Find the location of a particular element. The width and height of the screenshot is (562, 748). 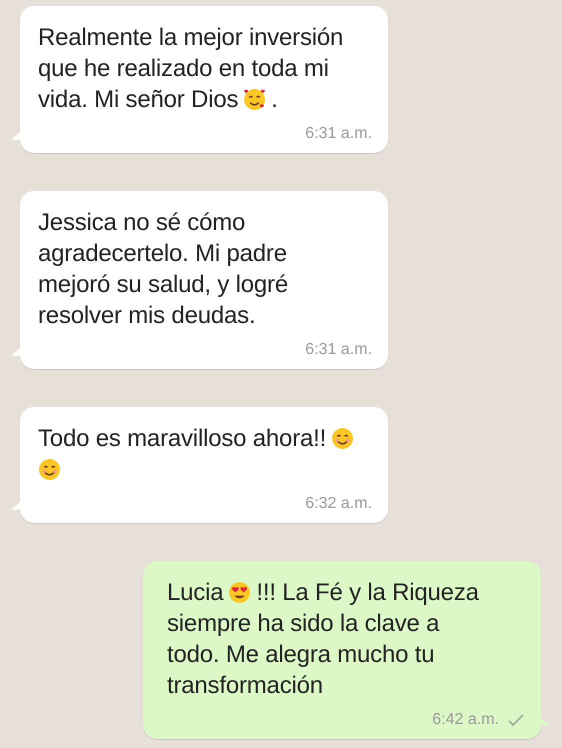

smiling-face-with-hearts-icon is located at coordinates (254, 99).